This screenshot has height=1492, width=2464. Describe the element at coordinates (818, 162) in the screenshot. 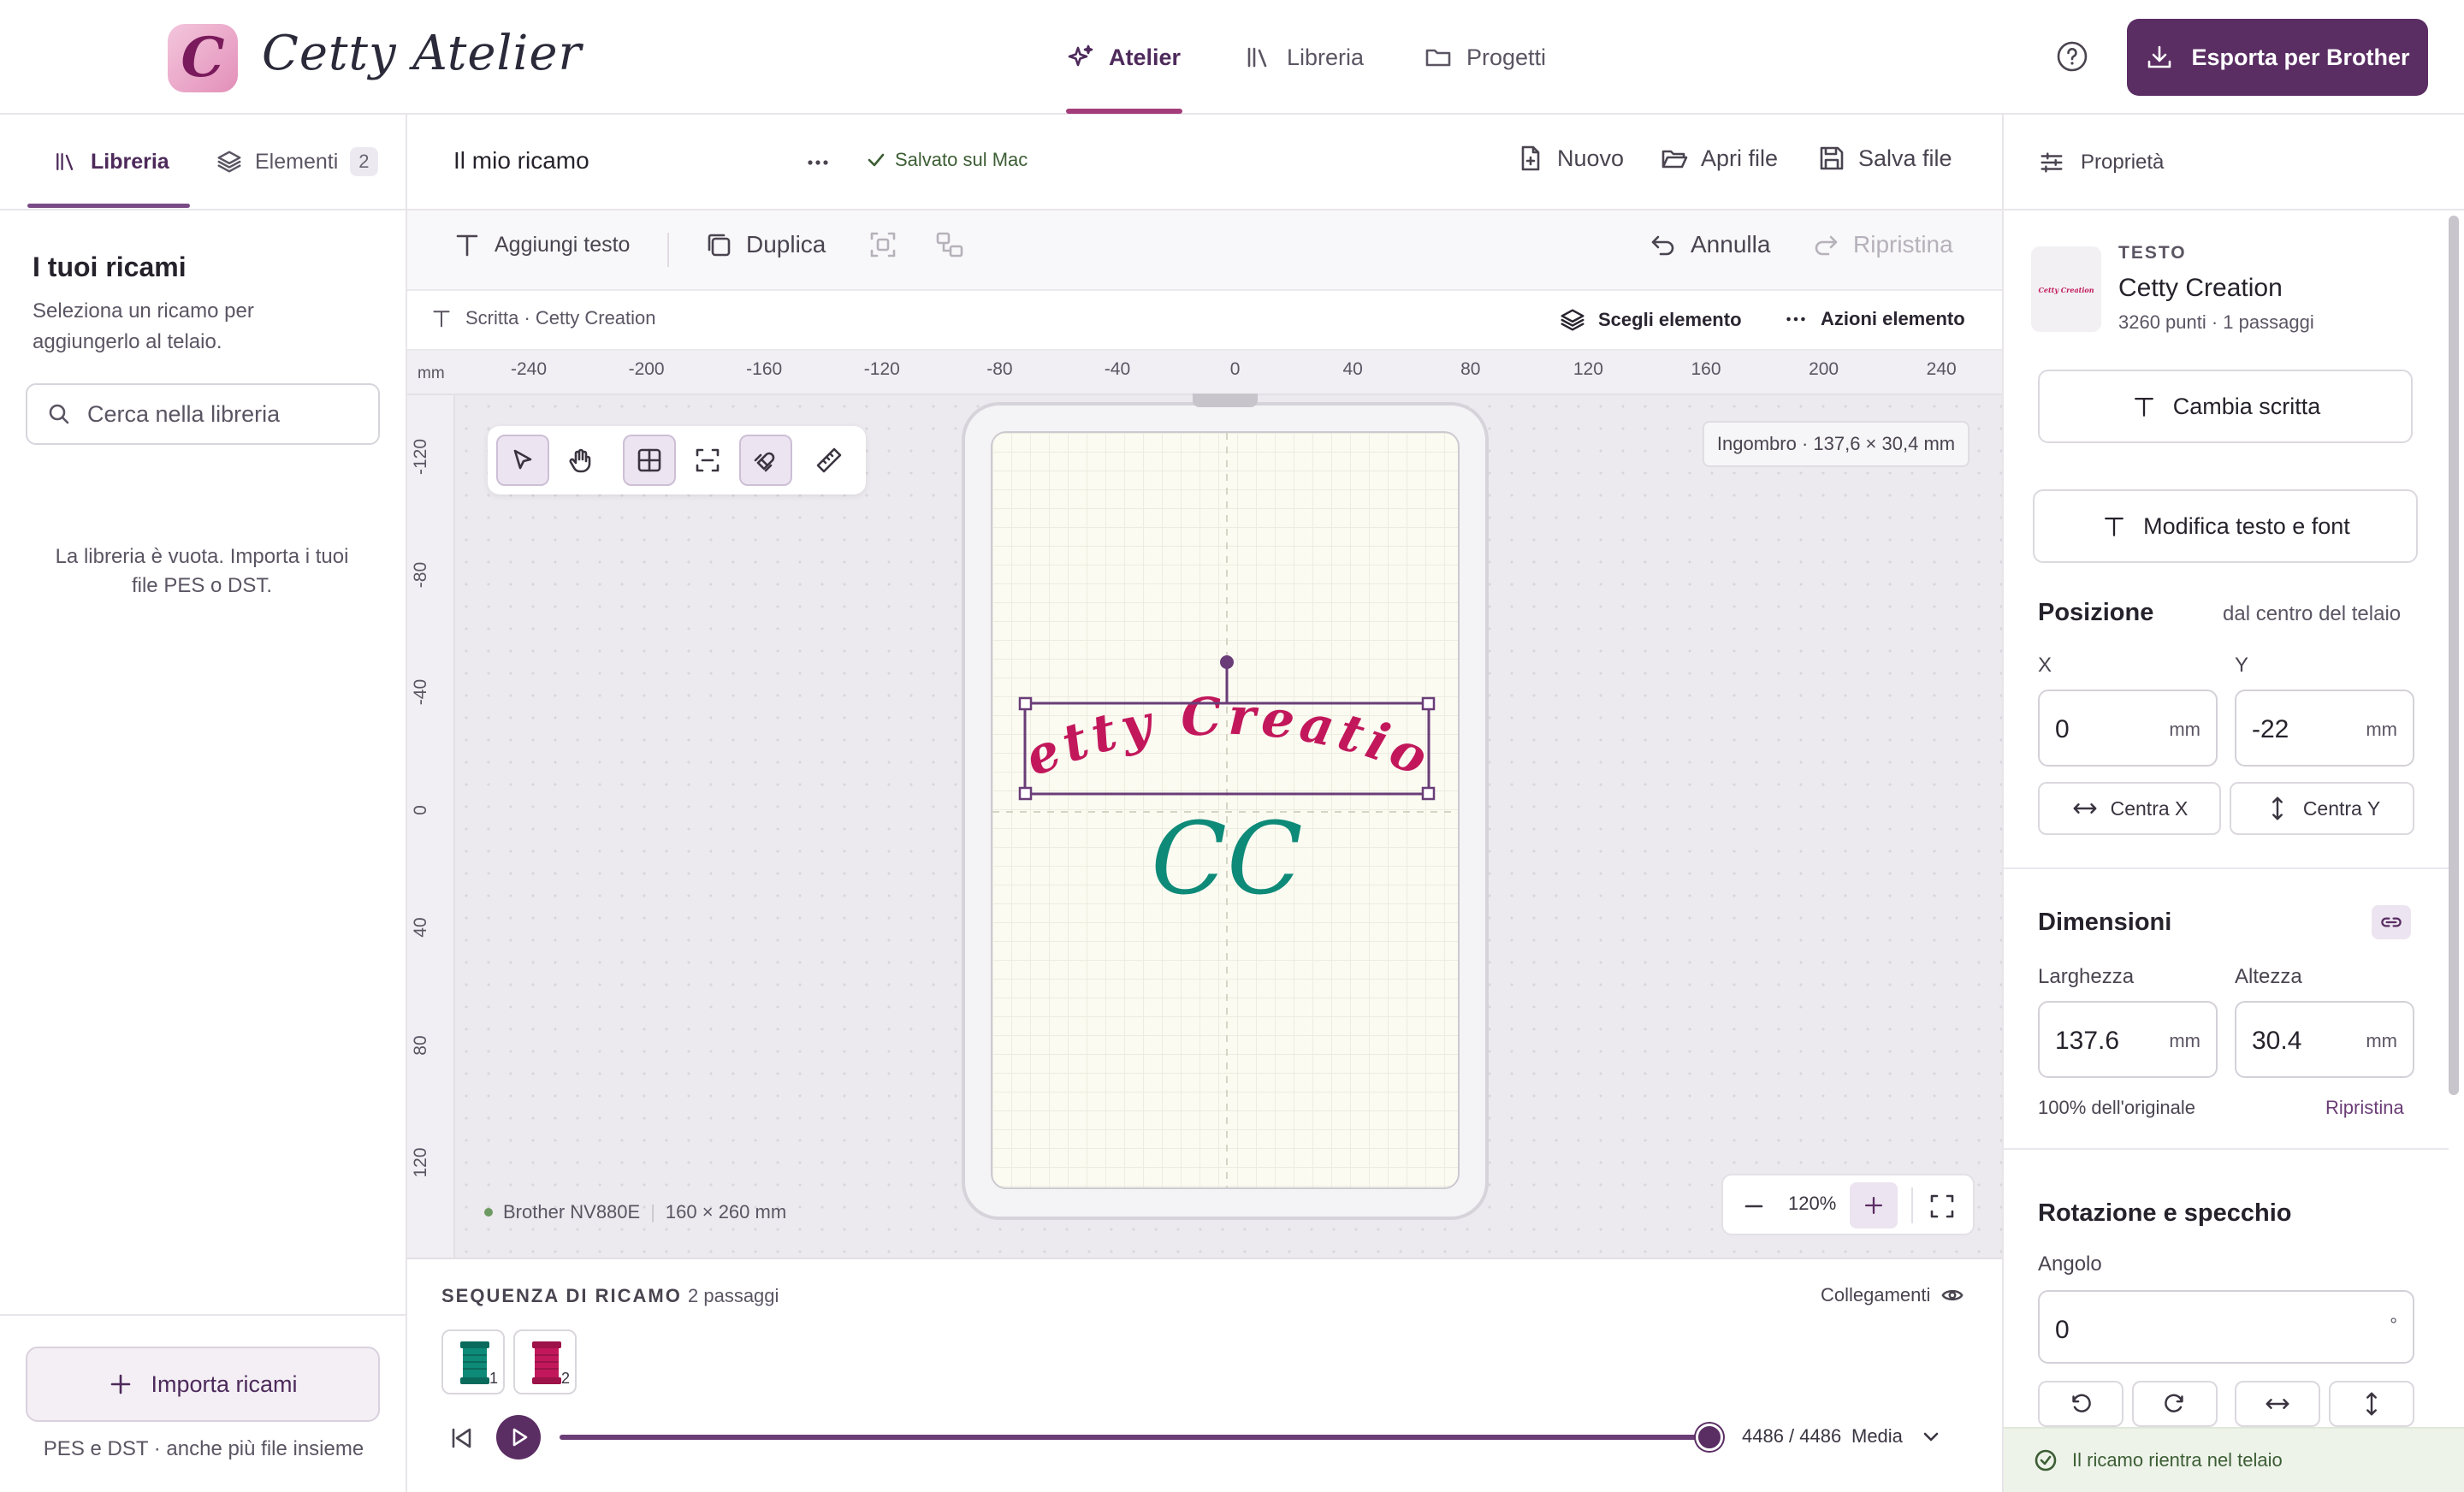

I see `document-more-button` at that location.